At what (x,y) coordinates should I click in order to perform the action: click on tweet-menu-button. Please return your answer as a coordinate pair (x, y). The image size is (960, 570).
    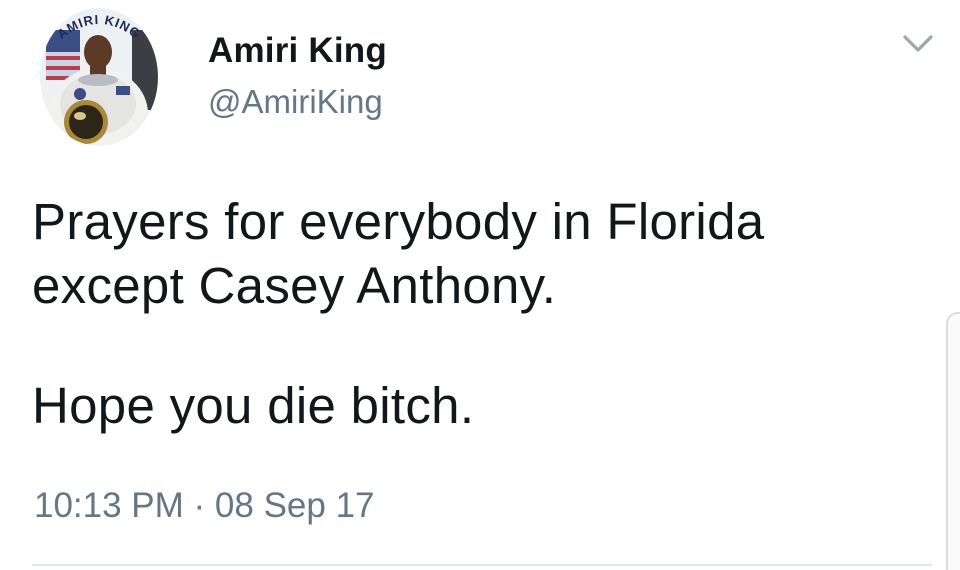
    Looking at the image, I should click on (918, 44).